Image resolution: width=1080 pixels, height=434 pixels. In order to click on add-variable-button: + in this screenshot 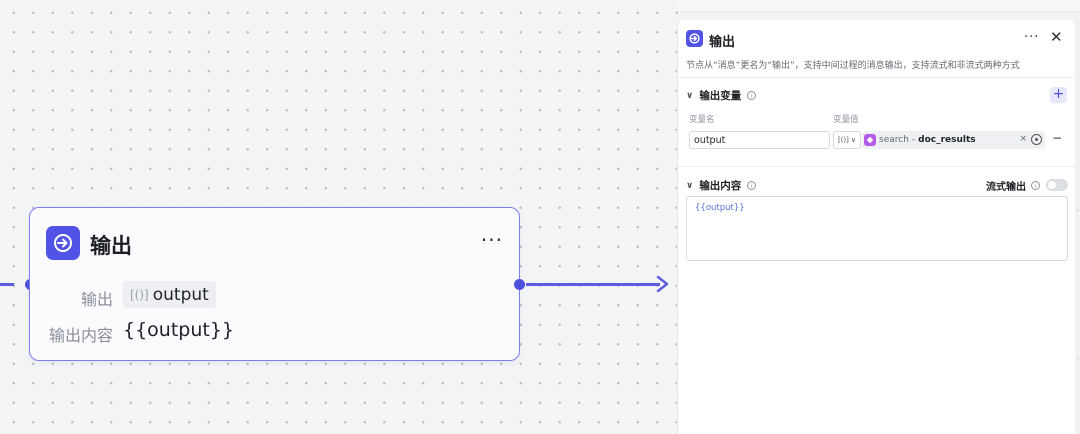, I will do `click(1058, 95)`.